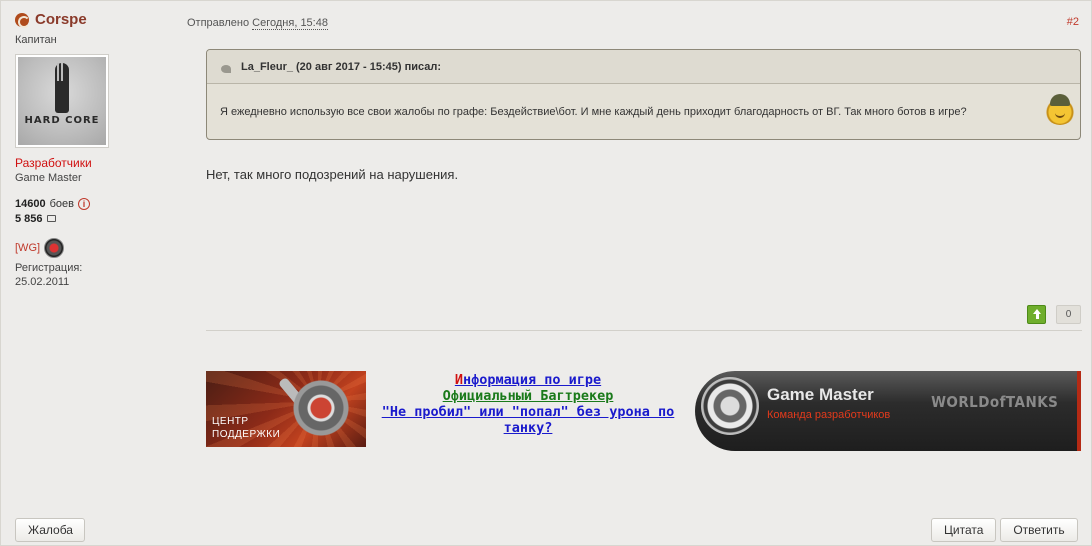  What do you see at coordinates (820, 394) in the screenshot?
I see `gm-banner-title: Game Master` at bounding box center [820, 394].